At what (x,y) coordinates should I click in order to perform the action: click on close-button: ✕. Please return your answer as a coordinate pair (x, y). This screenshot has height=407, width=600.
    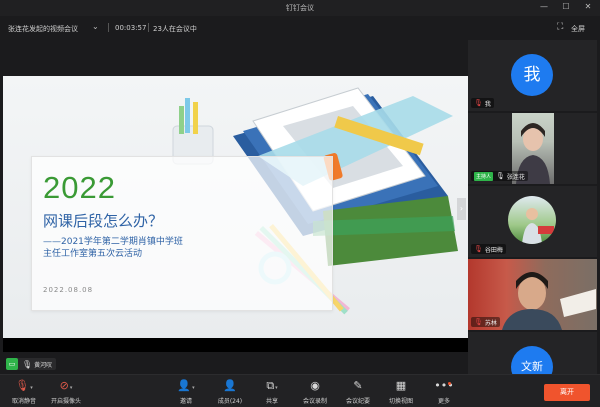
    Looking at the image, I should click on (588, 6).